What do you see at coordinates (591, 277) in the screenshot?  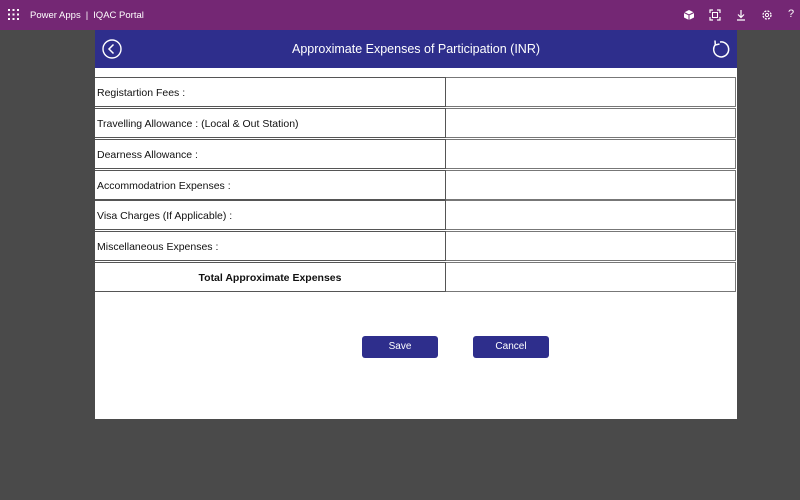 I see `total-expenses-input` at bounding box center [591, 277].